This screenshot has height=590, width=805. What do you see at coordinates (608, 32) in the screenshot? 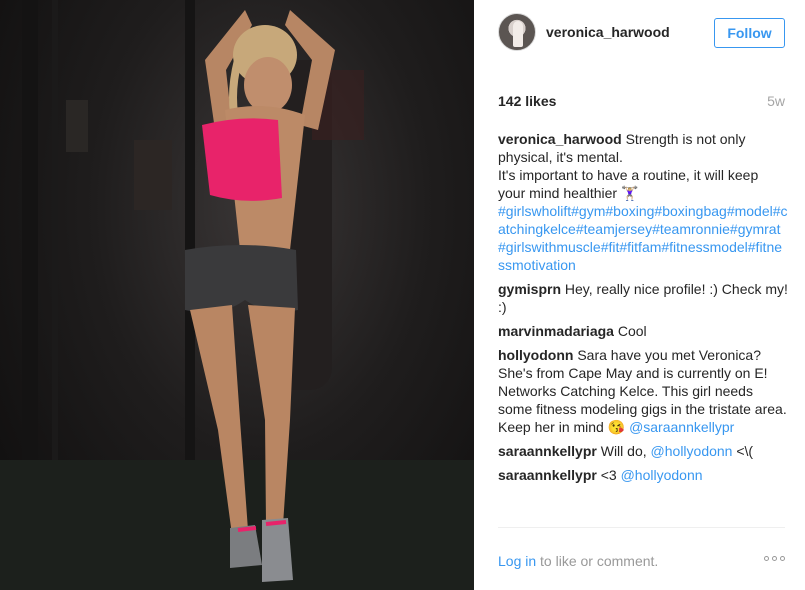
I see `author-username: veronica_harwood` at bounding box center [608, 32].